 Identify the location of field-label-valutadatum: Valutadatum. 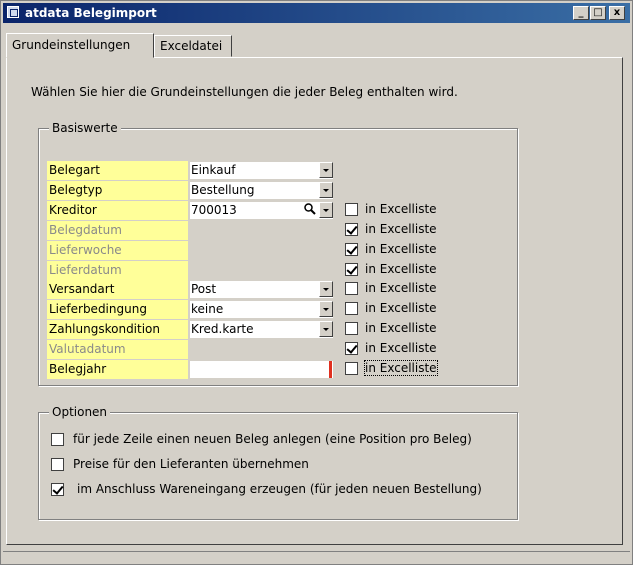
(117, 349).